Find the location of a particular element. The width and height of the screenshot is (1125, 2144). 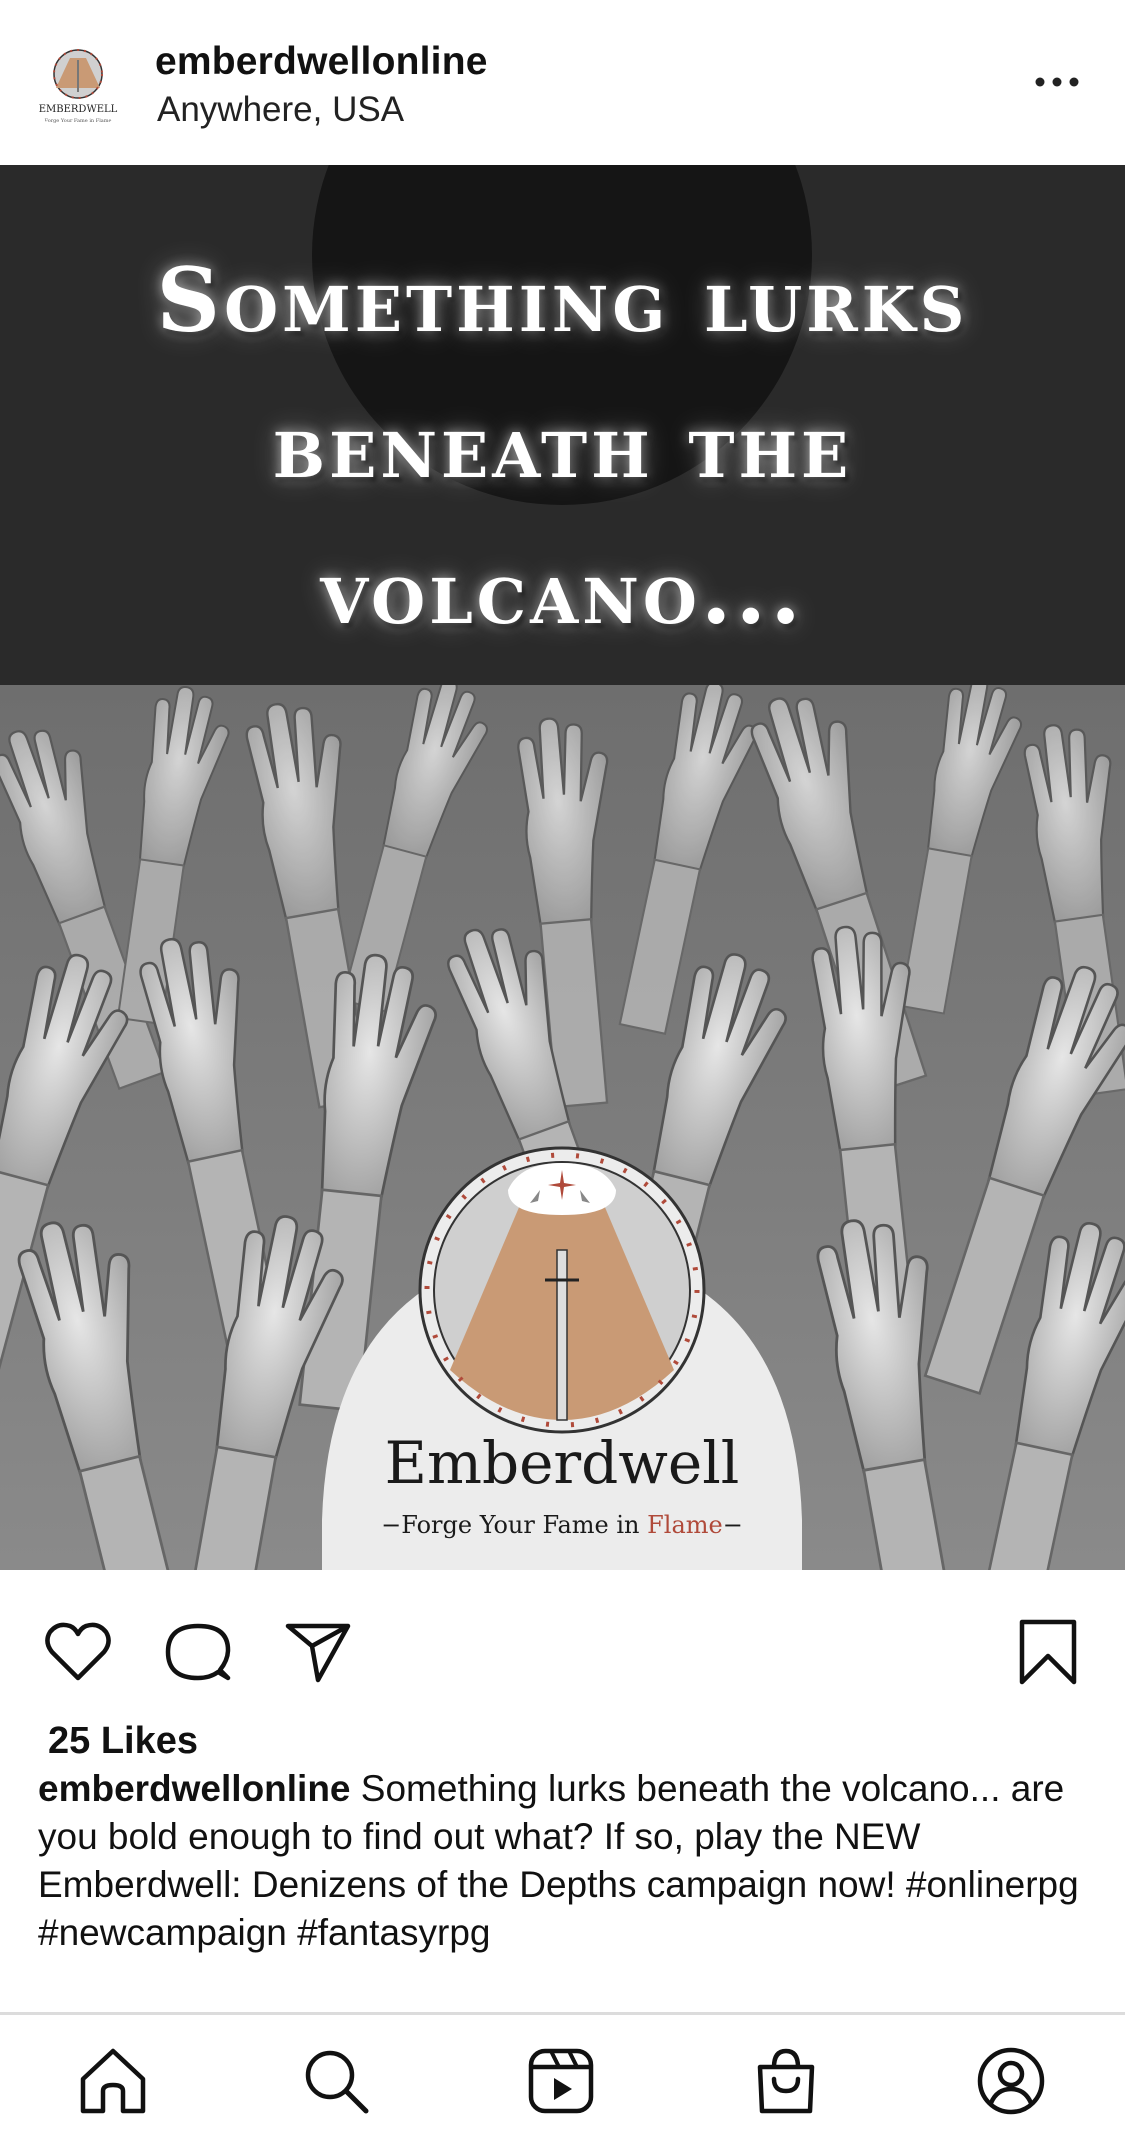

share-icon is located at coordinates (318, 1652).